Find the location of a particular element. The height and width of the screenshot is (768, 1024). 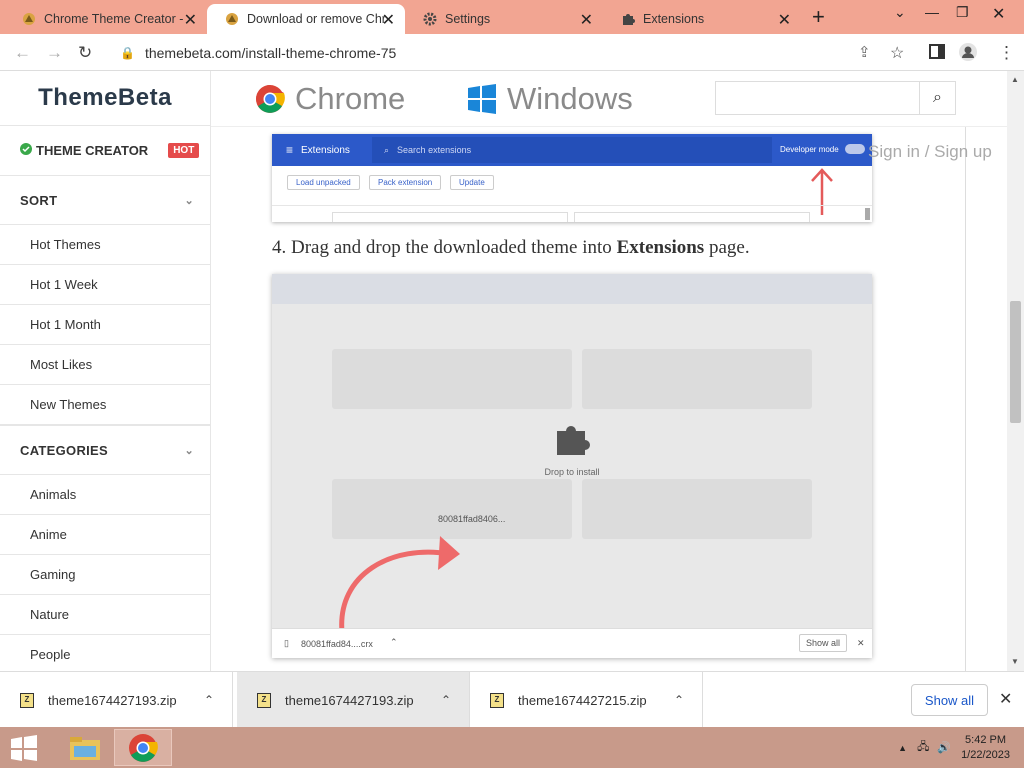

puzzle-icon is located at coordinates (628, 19).